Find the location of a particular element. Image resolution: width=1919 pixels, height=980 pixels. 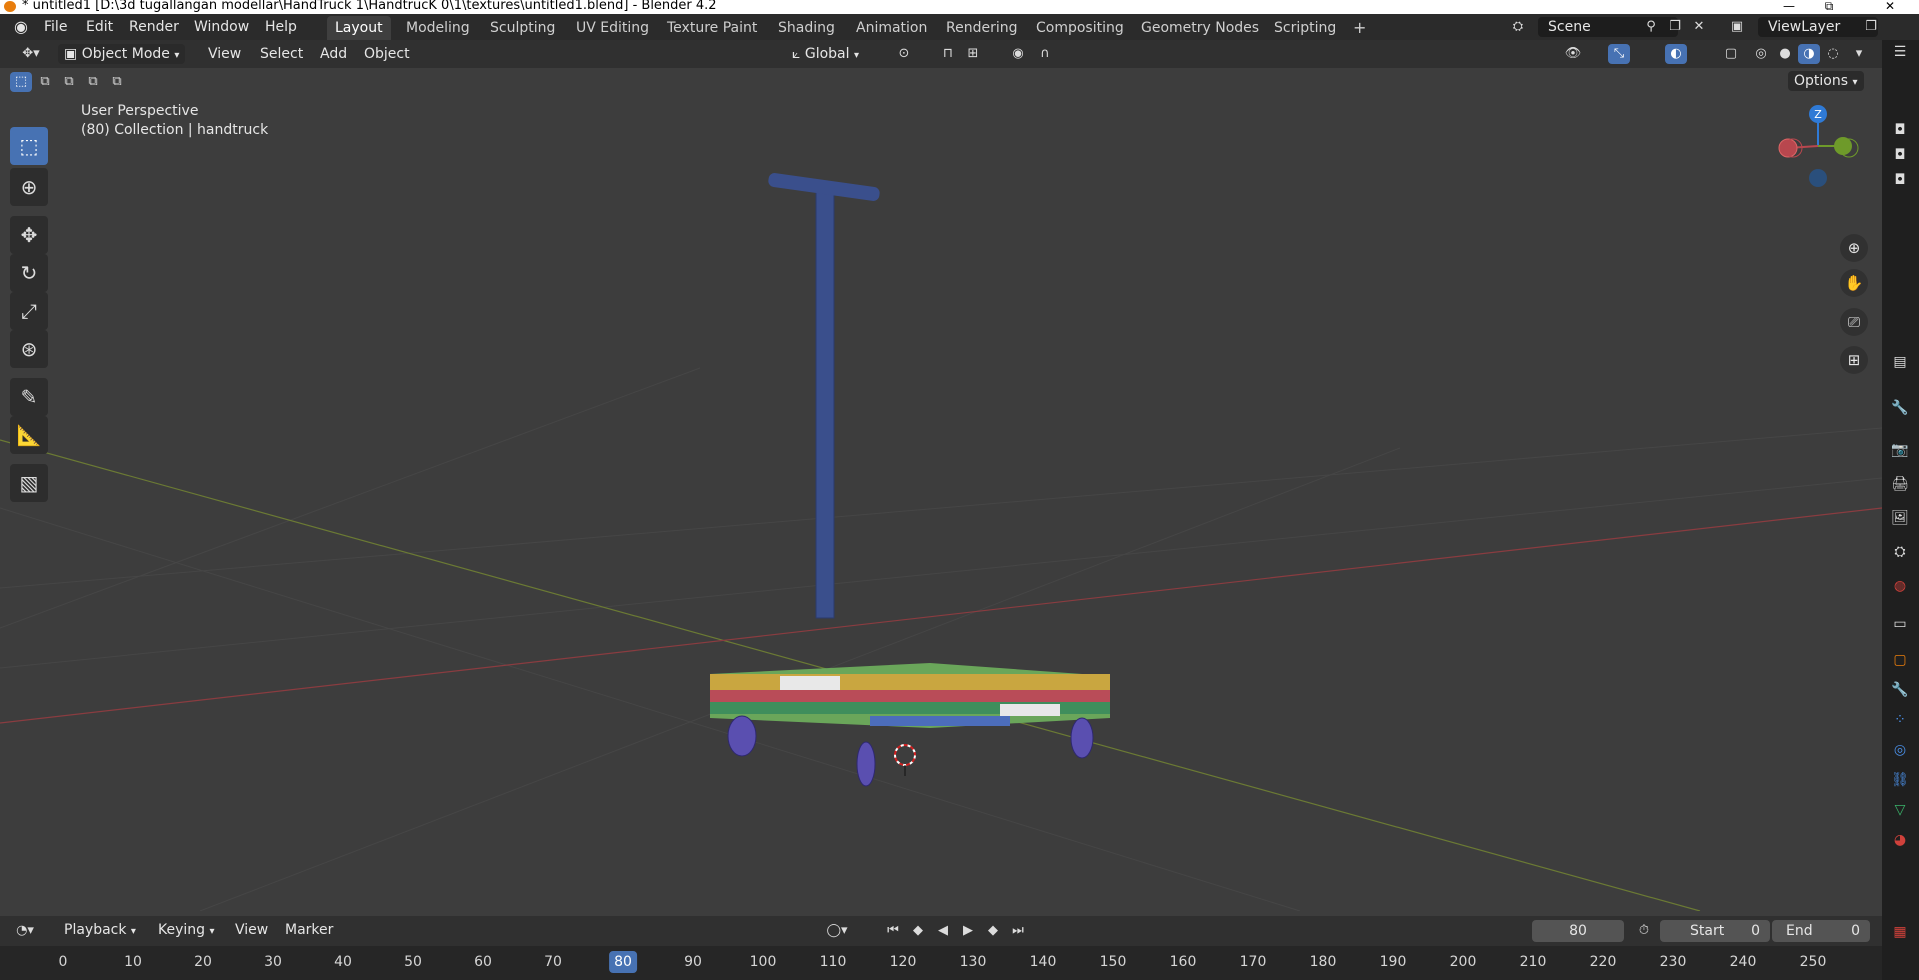

pivot-point-icon: ⊙ is located at coordinates (904, 54).